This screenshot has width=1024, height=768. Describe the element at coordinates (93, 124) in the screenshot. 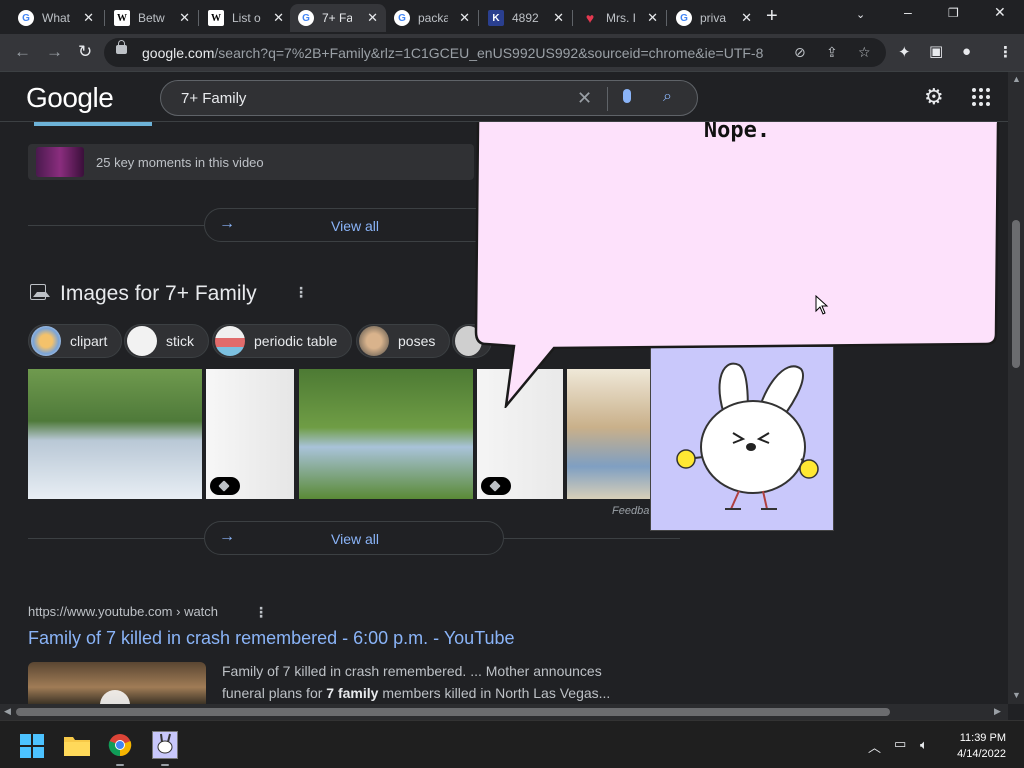

I see `video-thumbnail-edge` at that location.